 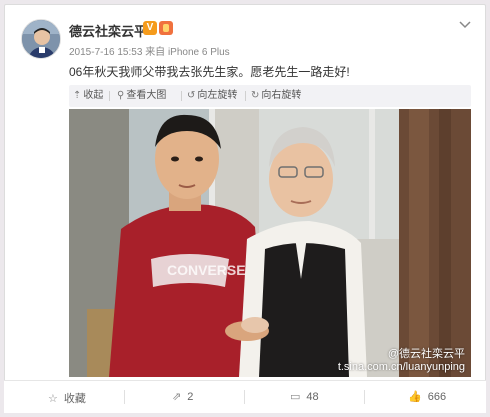 What do you see at coordinates (209, 72) in the screenshot?
I see `post-text: 06年秋天我师父带我去张先生家。愿老先生一路走好!` at bounding box center [209, 72].